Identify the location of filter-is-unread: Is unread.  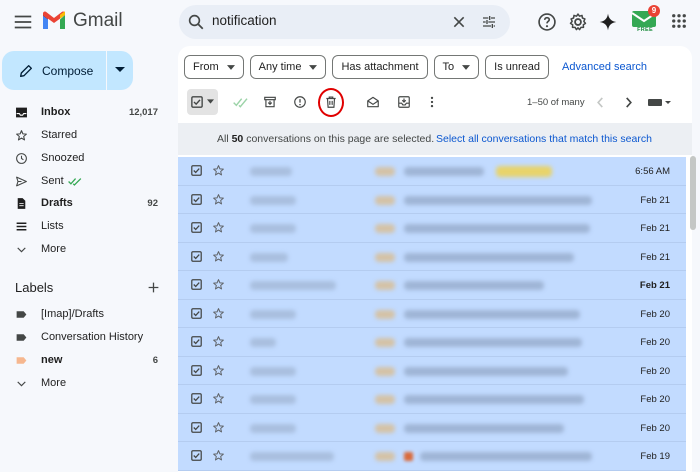
(517, 67).